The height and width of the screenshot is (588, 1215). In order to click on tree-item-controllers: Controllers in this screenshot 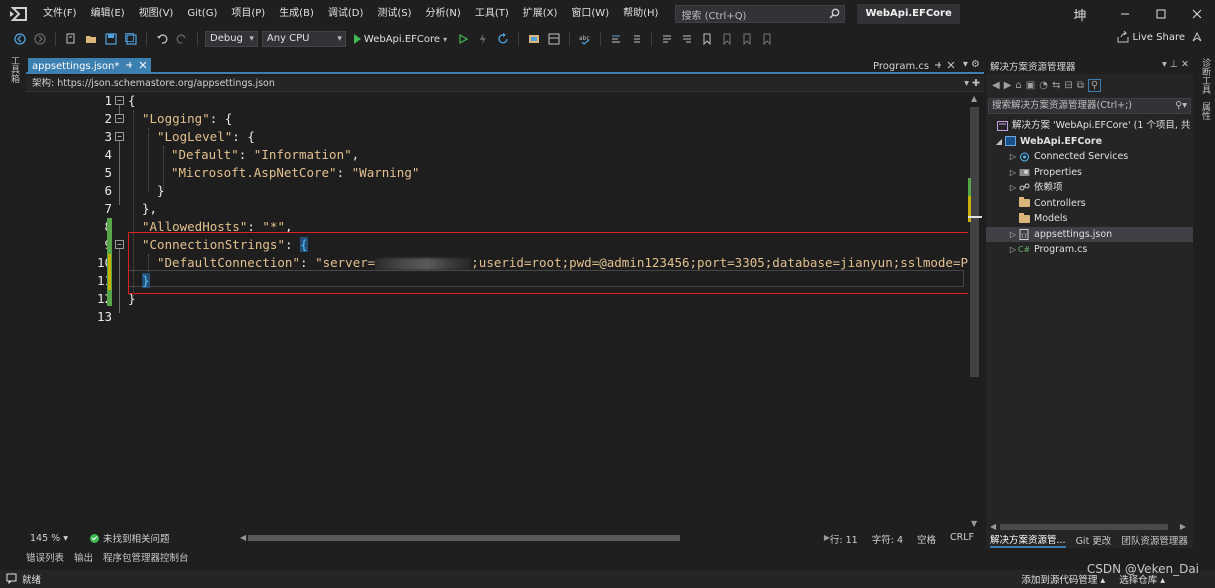, I will do `click(1089, 204)`.